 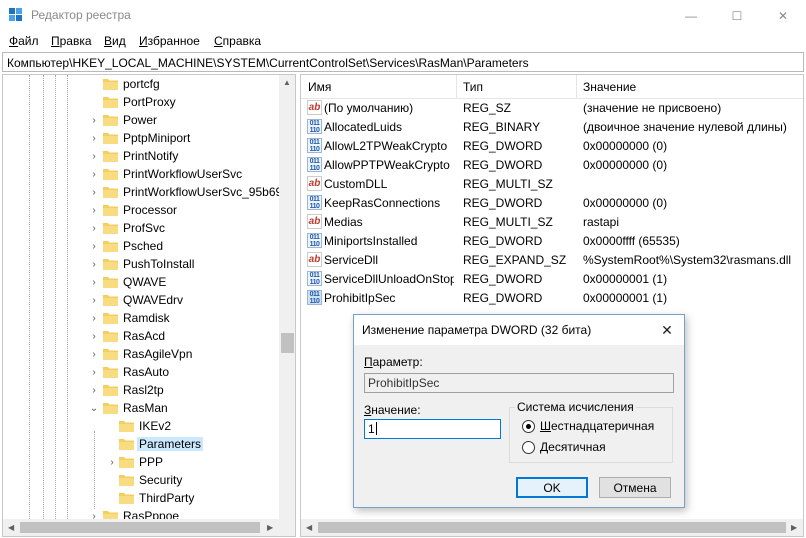 I want to click on column-value: Значение, so click(x=609, y=87).